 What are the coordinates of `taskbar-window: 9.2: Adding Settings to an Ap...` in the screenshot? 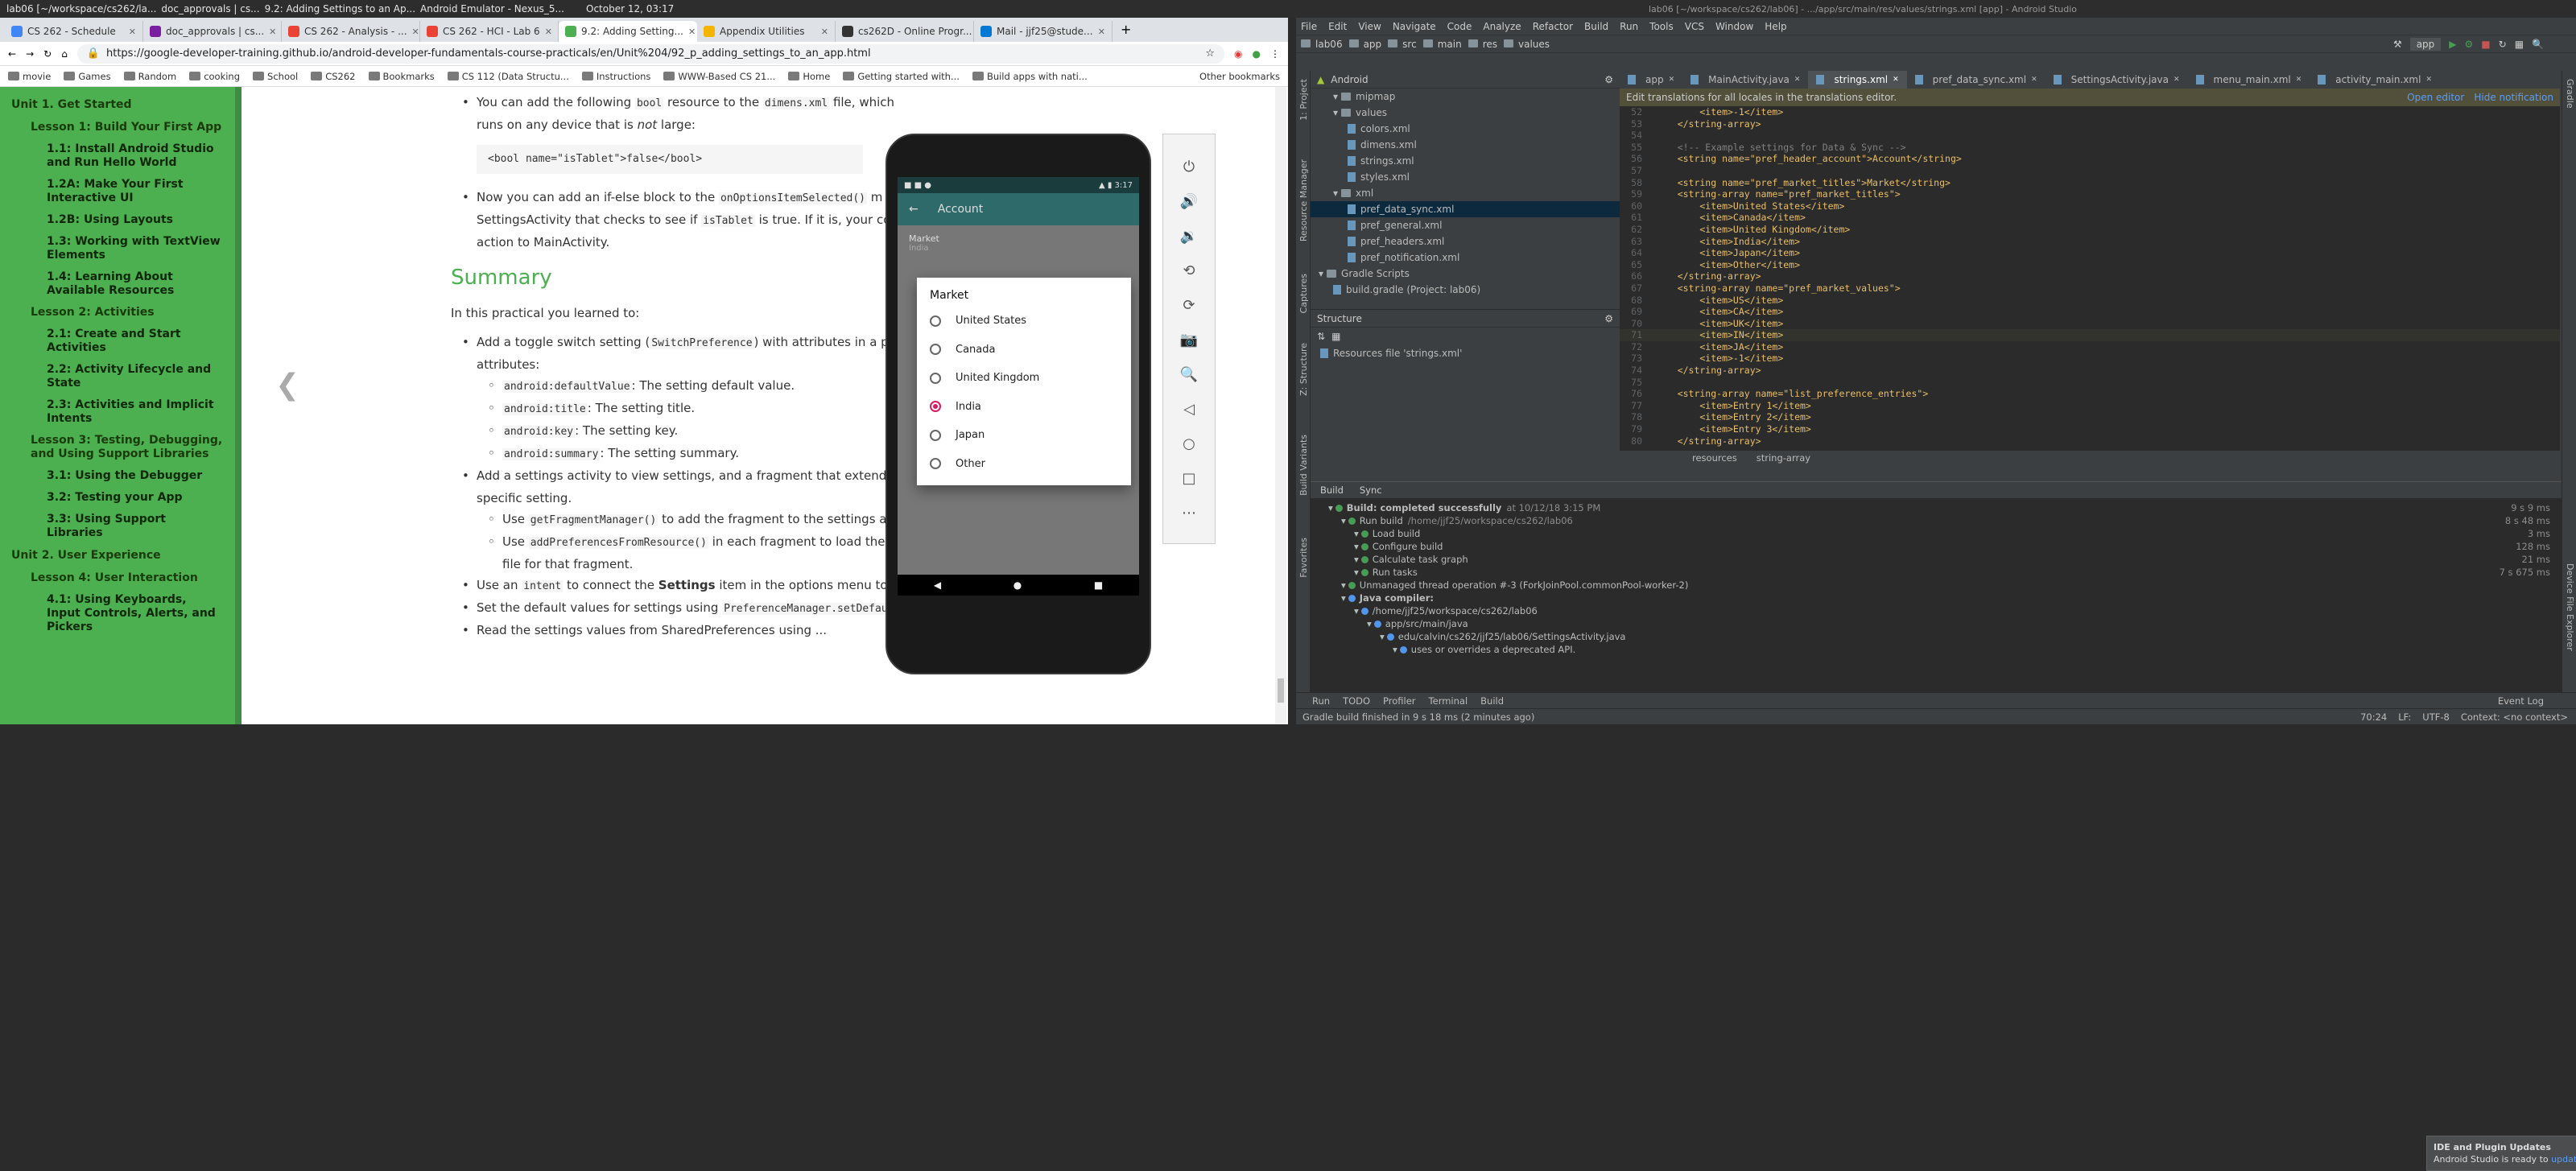 It's located at (340, 8).